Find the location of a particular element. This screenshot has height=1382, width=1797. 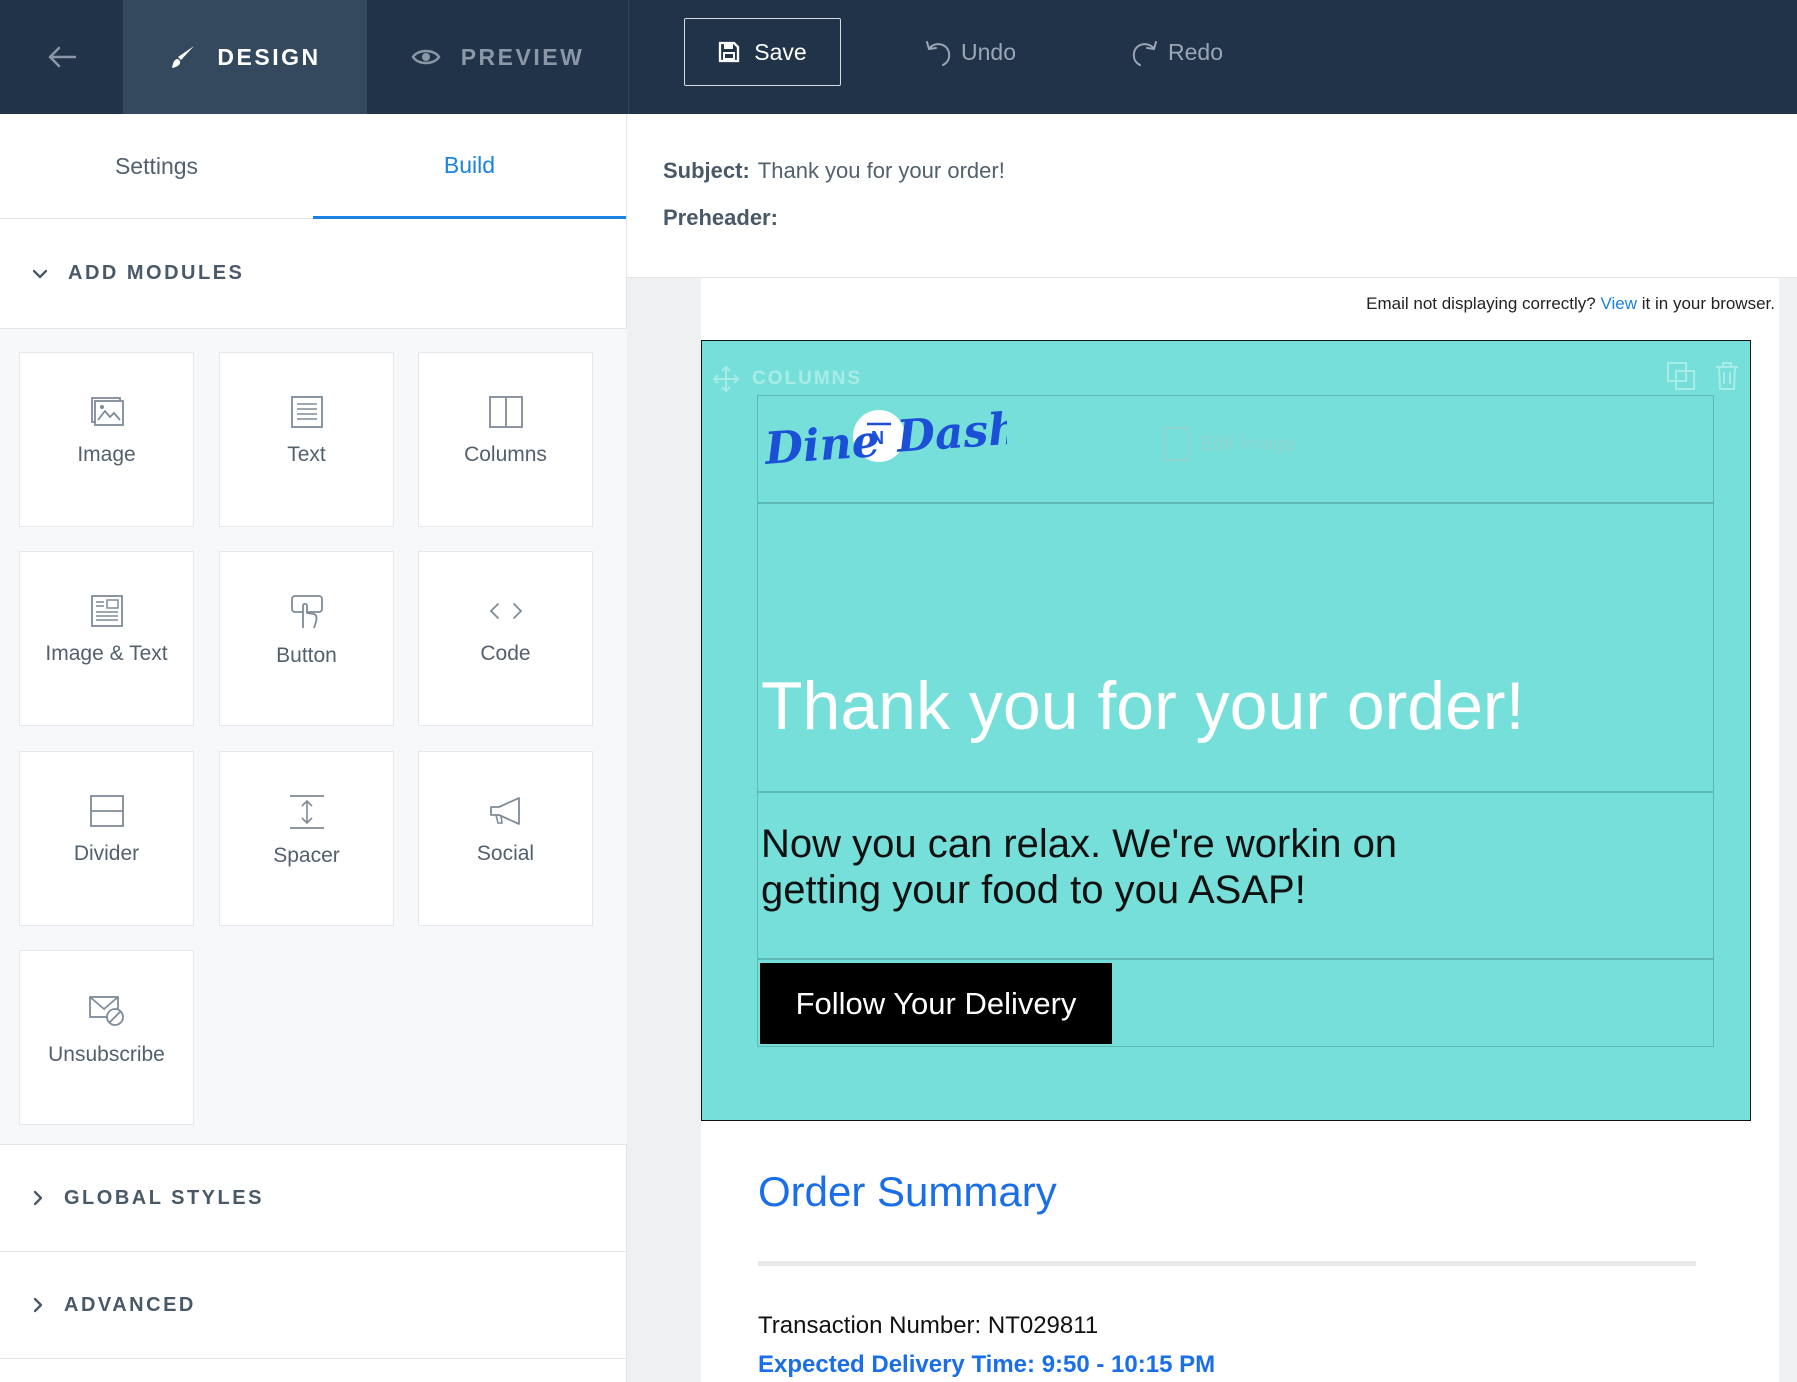

tab-preview-label: PREVIEW is located at coordinates (522, 56).